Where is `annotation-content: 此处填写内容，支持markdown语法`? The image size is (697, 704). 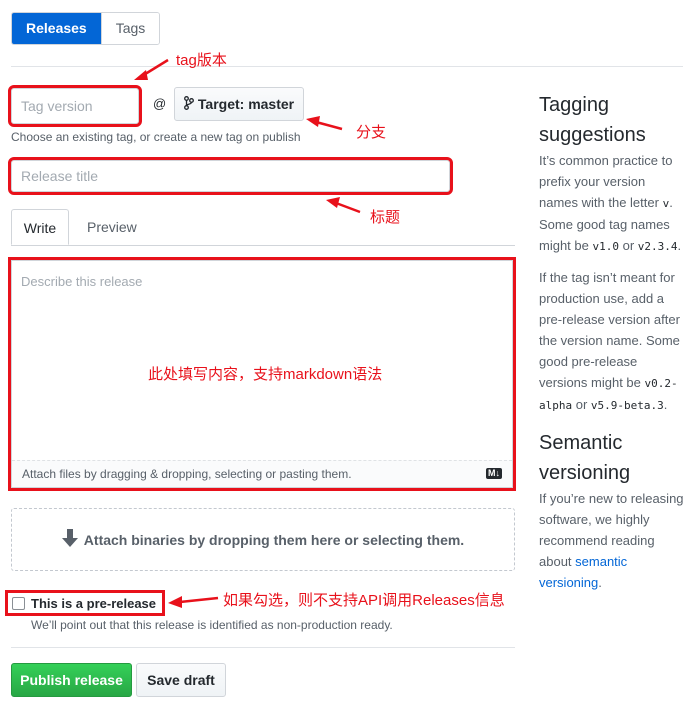 annotation-content: 此处填写内容，支持markdown语法 is located at coordinates (265, 374).